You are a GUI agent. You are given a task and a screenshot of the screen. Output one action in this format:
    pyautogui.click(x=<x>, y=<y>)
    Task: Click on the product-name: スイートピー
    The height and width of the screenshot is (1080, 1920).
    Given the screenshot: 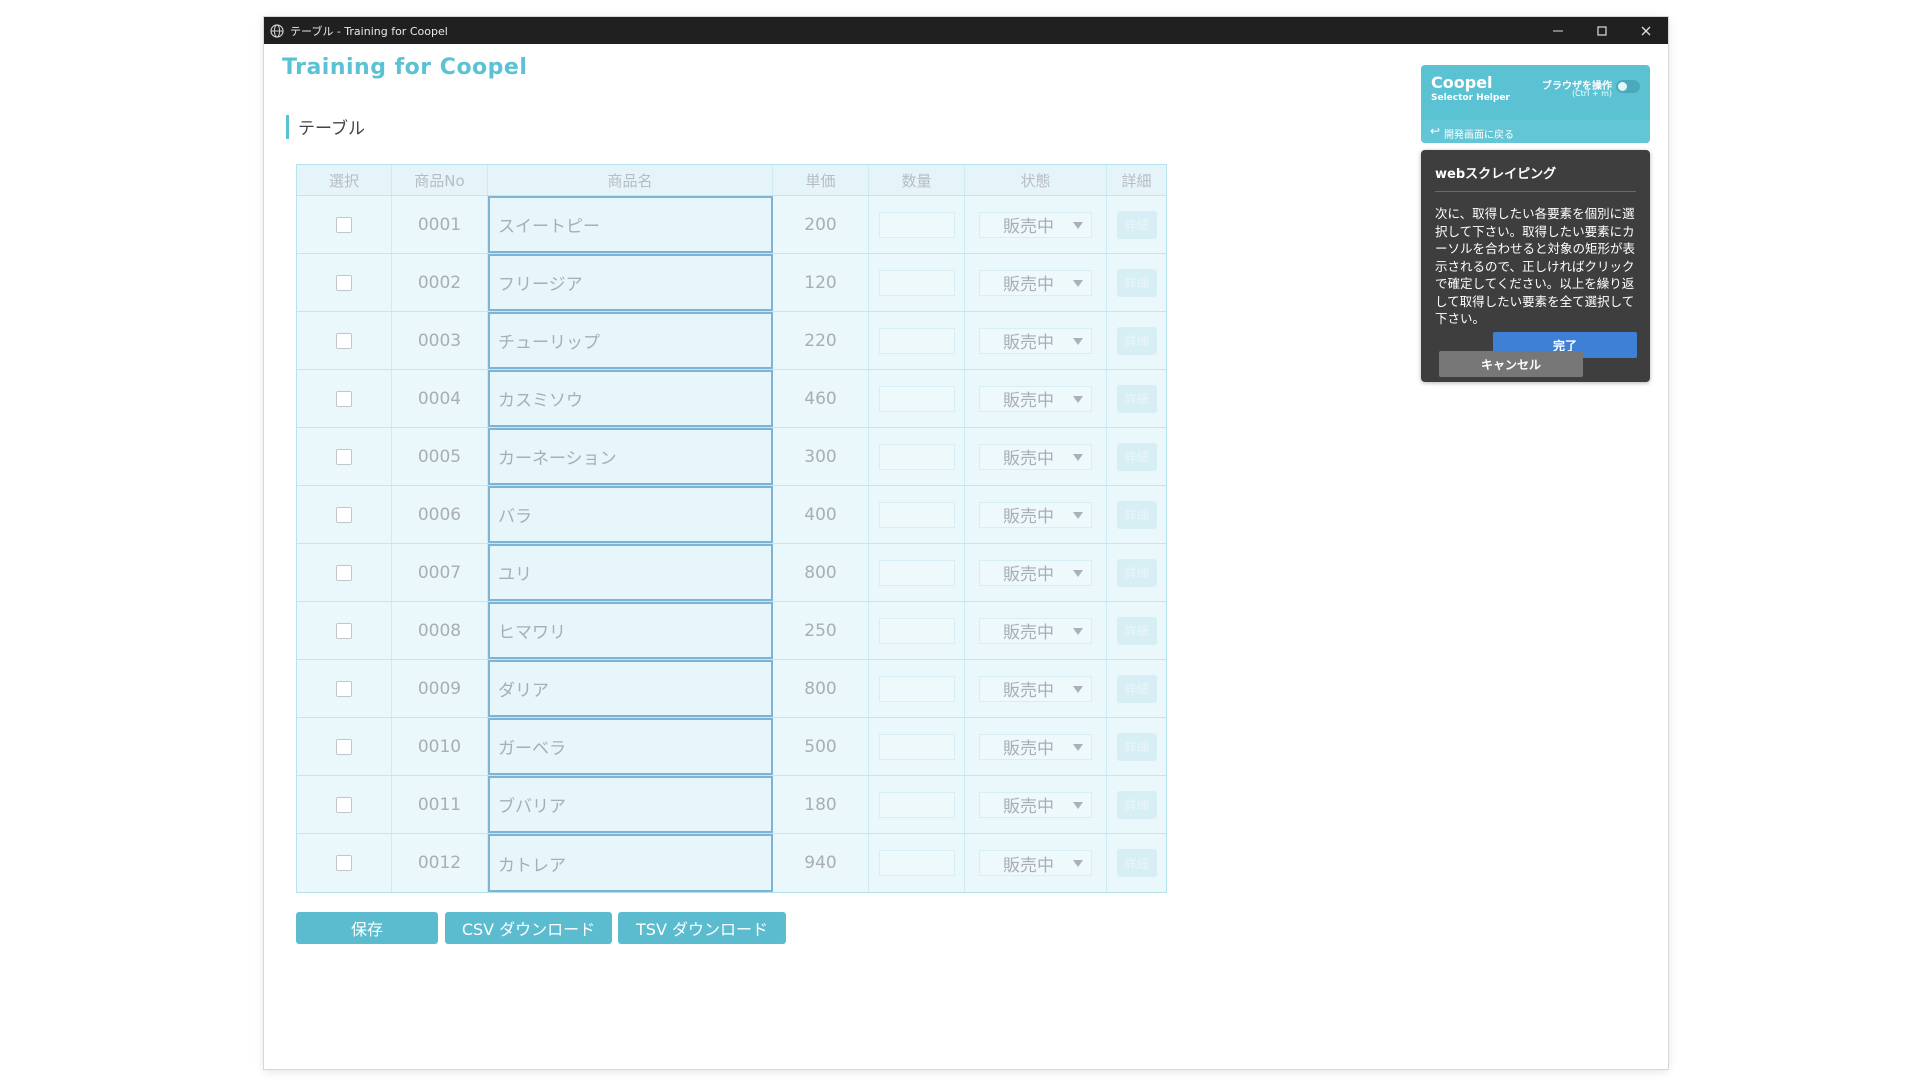 What is the action you would take?
    pyautogui.click(x=549, y=227)
    